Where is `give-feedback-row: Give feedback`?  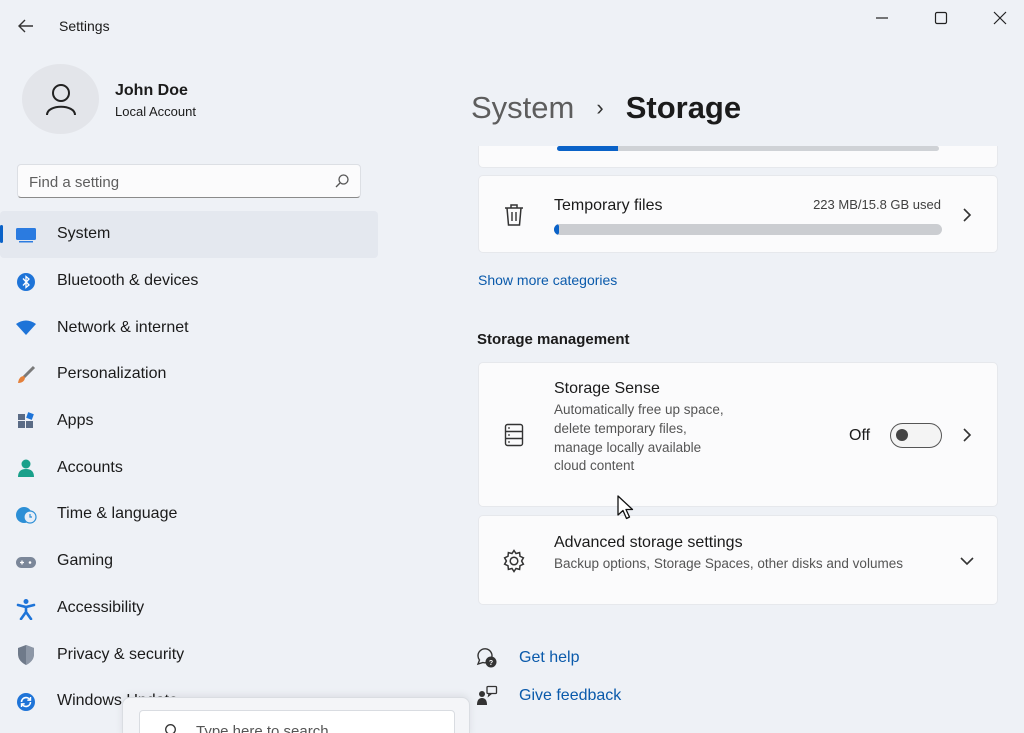 give-feedback-row: Give feedback is located at coordinates (548, 696).